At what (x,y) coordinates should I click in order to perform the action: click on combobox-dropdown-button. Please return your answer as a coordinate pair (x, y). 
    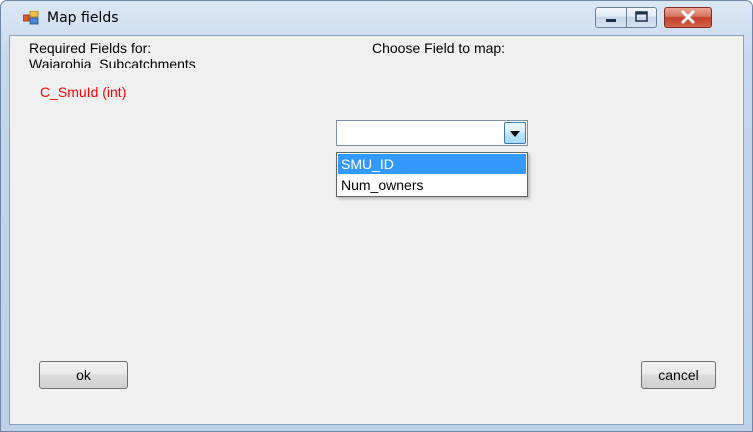
    Looking at the image, I should click on (515, 133).